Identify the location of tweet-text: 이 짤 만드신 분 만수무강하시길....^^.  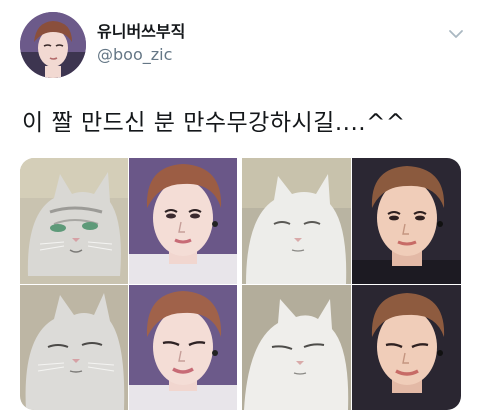
(214, 123).